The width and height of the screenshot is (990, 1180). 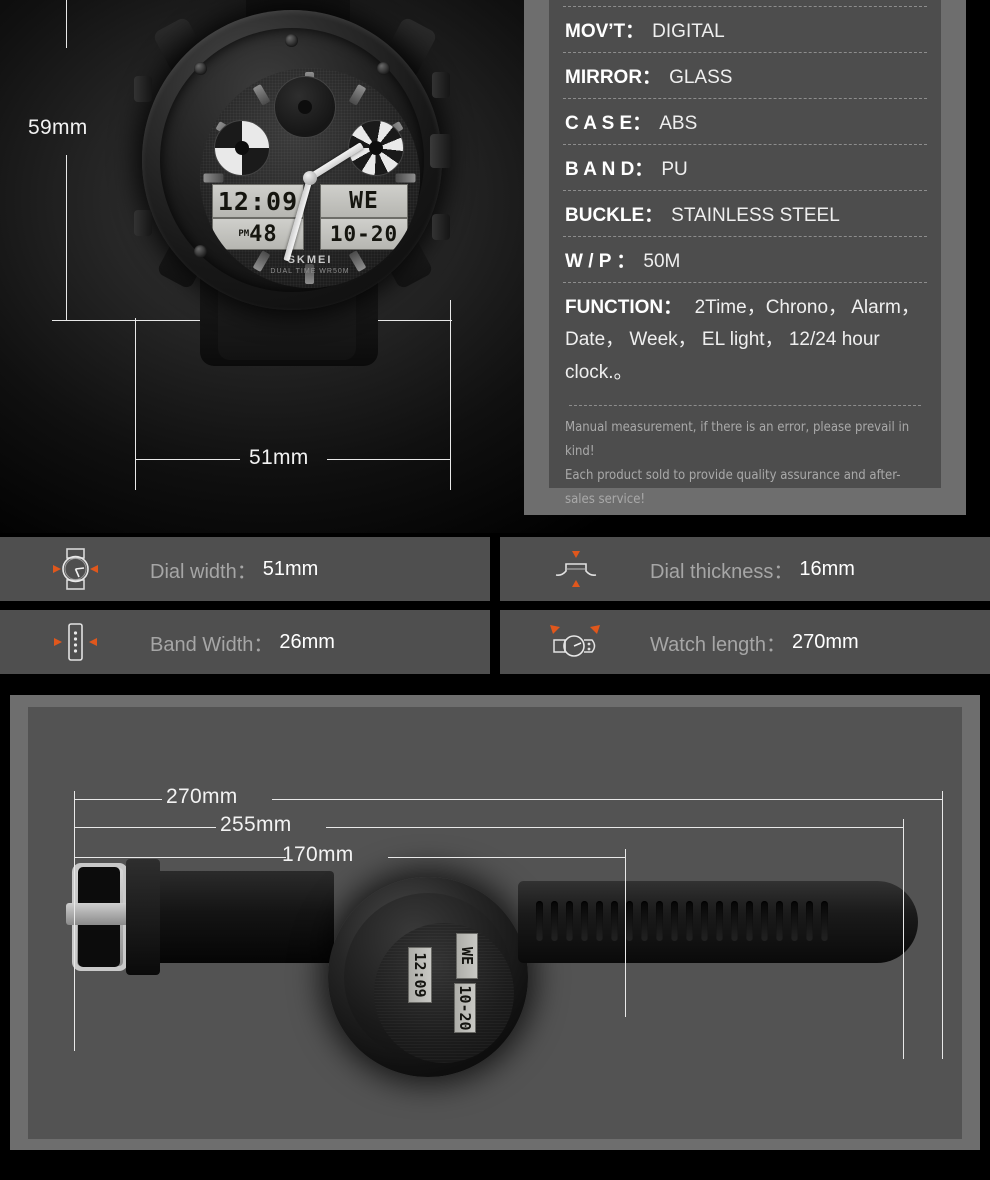 I want to click on lcd-weekday-side: WE, so click(x=467, y=956).